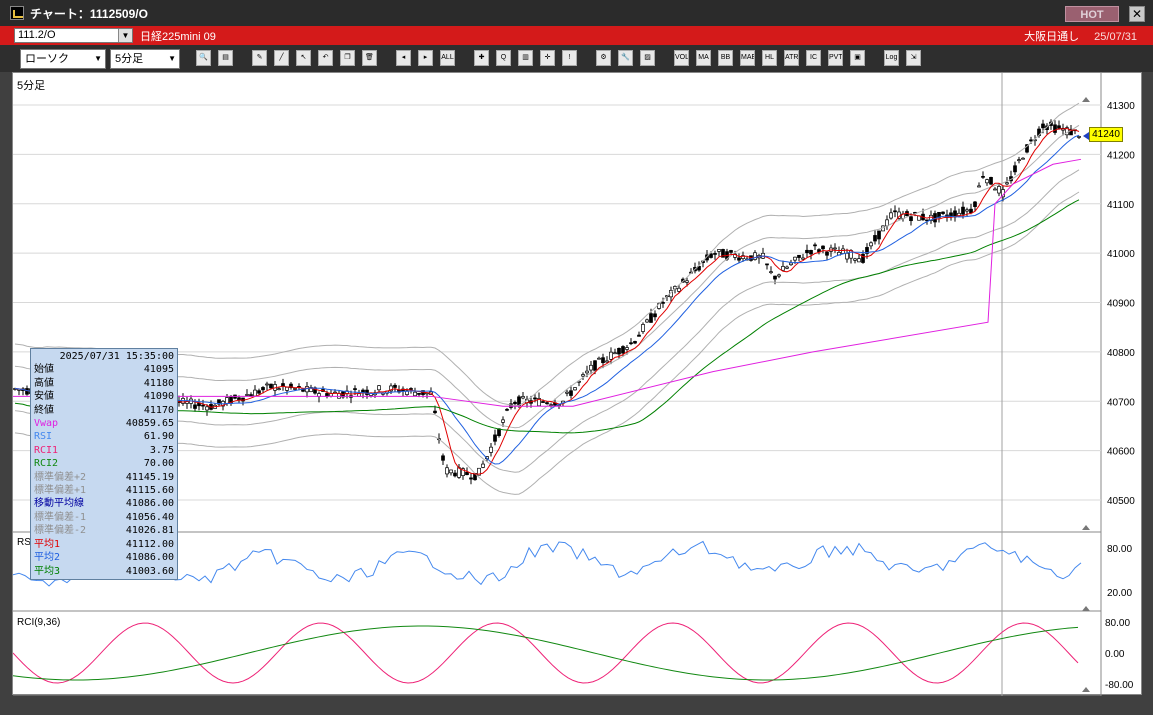 Image resolution: width=1153 pixels, height=715 pixels. Describe the element at coordinates (769, 58) in the screenshot. I see `hl-icon: HL` at that location.